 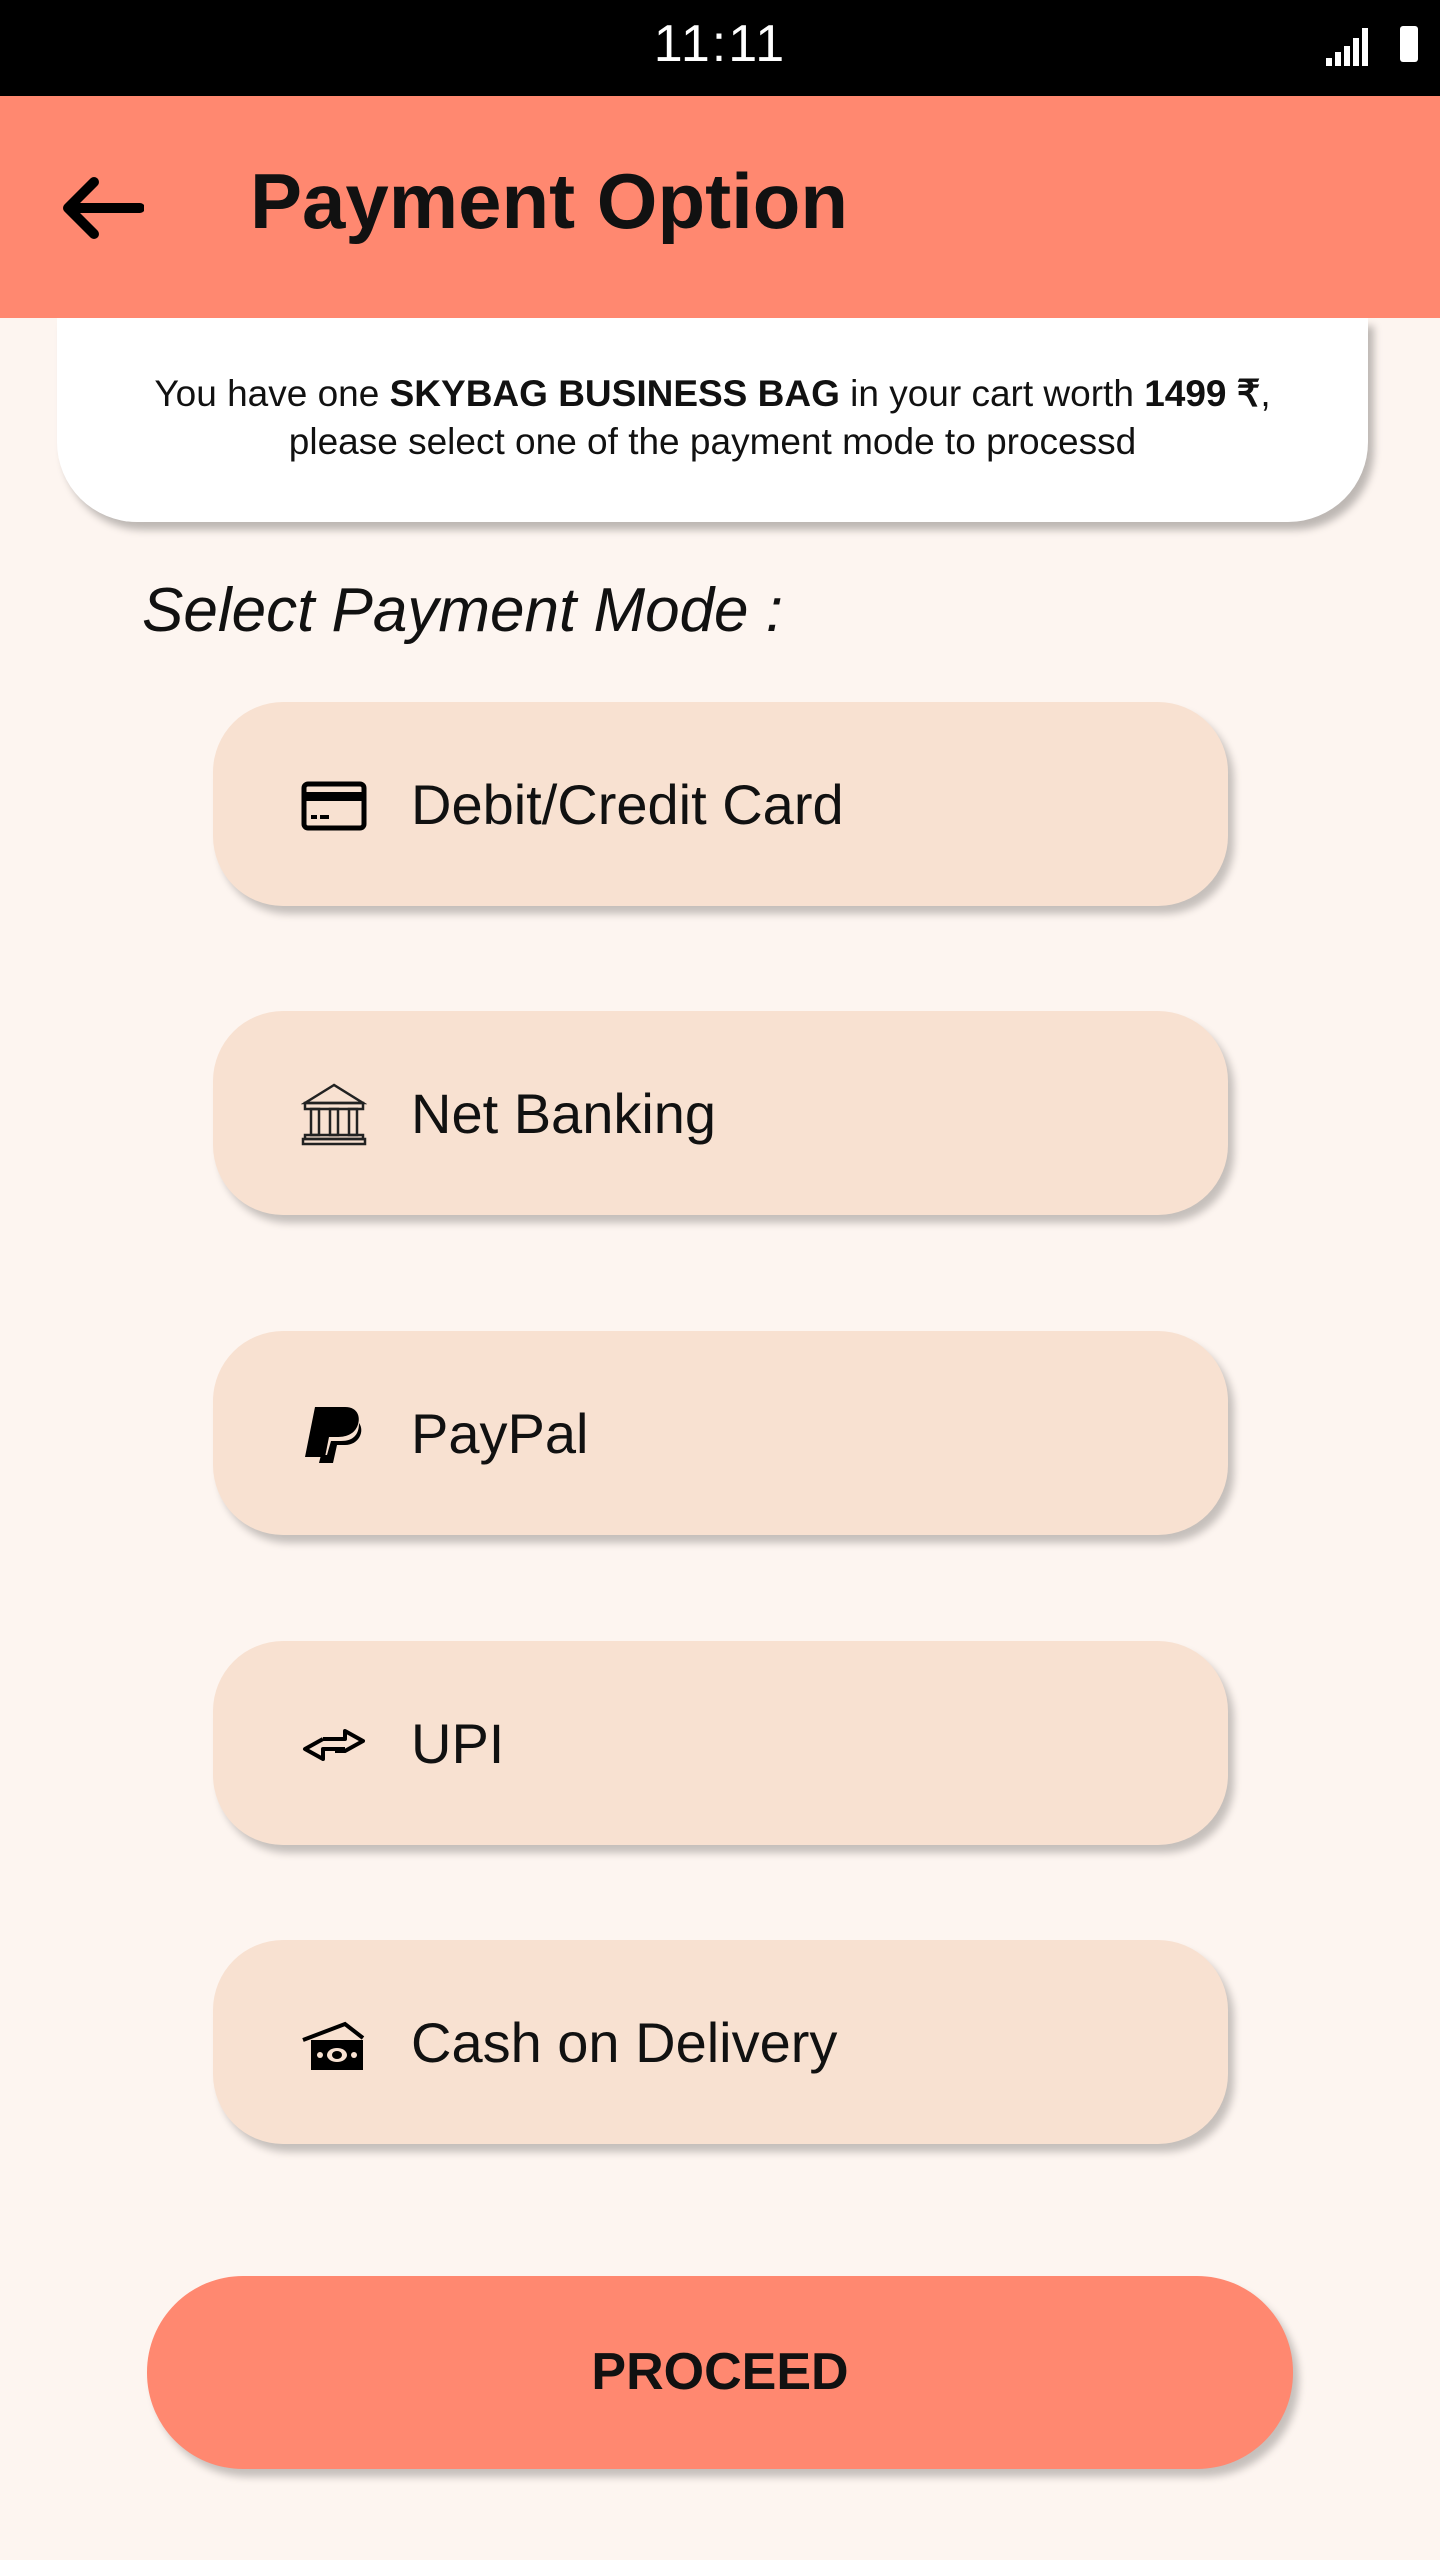 I want to click on proceed-button: PROCEED, so click(x=720, y=2372).